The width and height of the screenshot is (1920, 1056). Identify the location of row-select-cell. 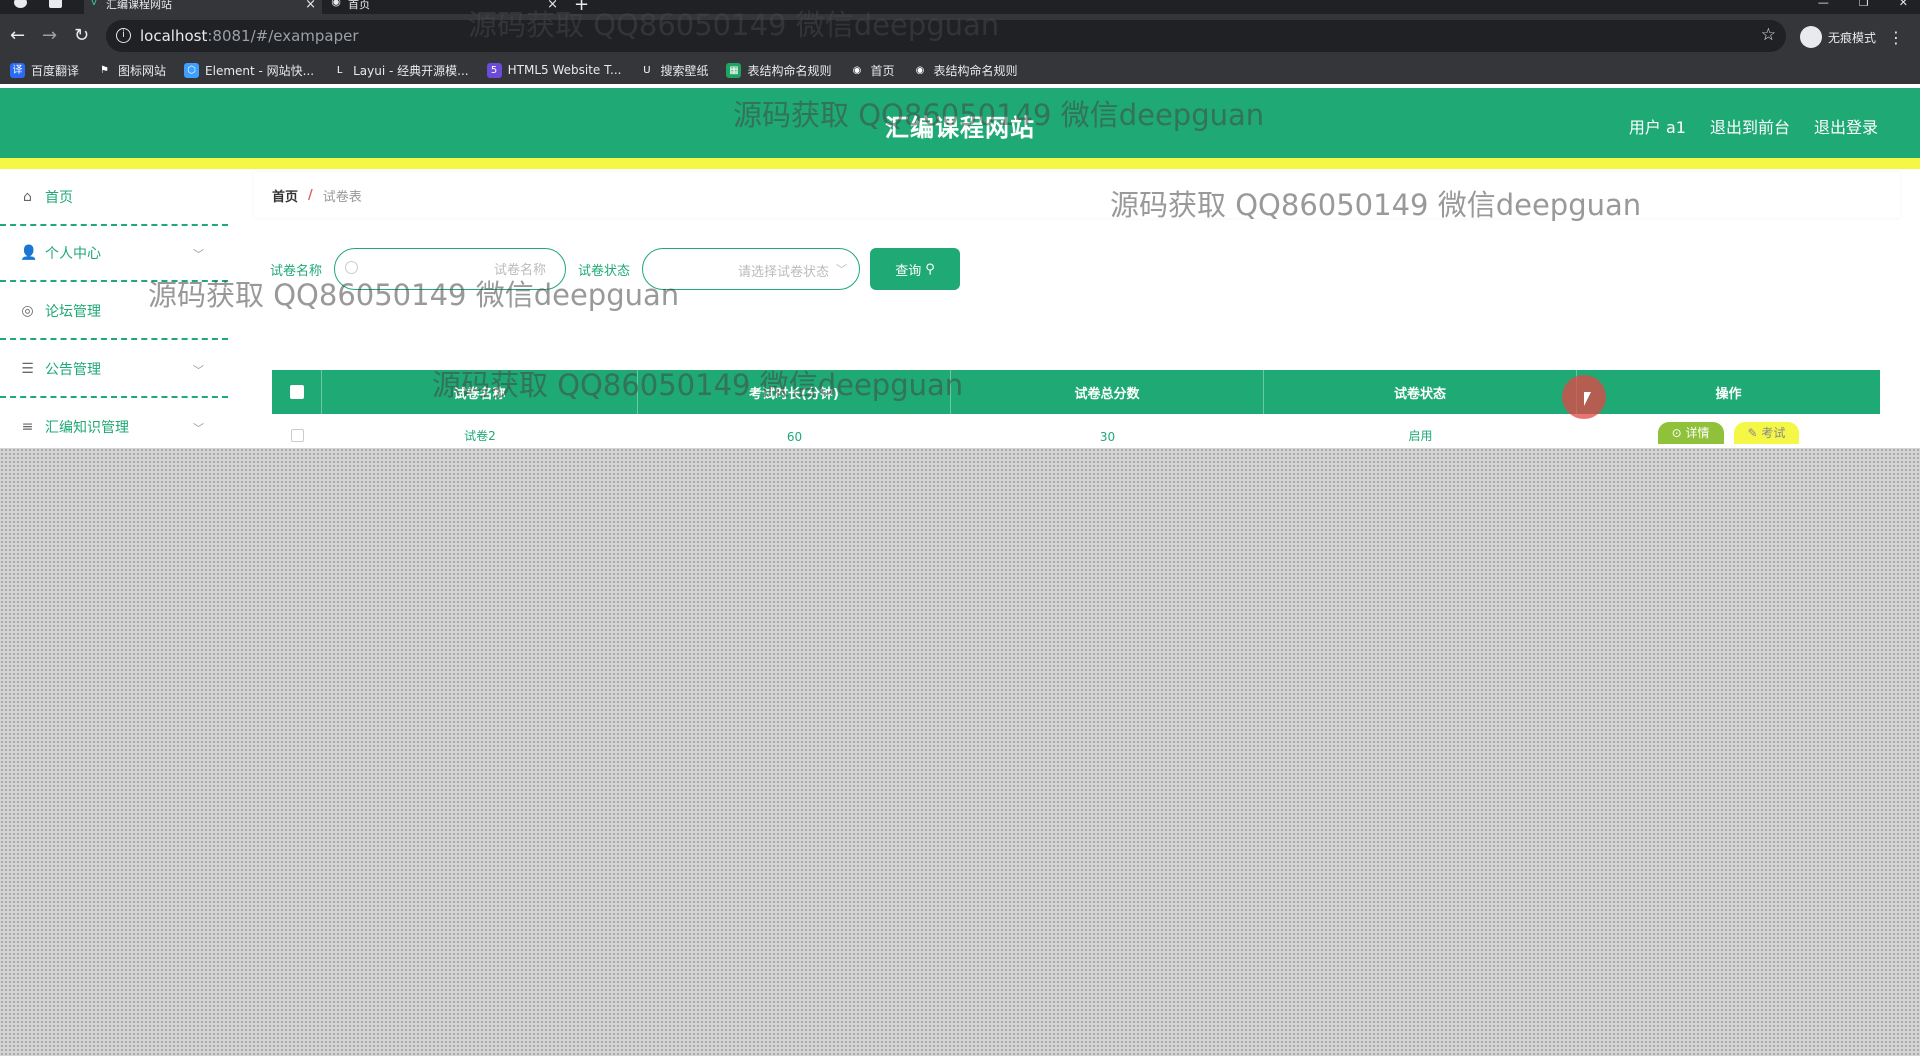
(297, 429).